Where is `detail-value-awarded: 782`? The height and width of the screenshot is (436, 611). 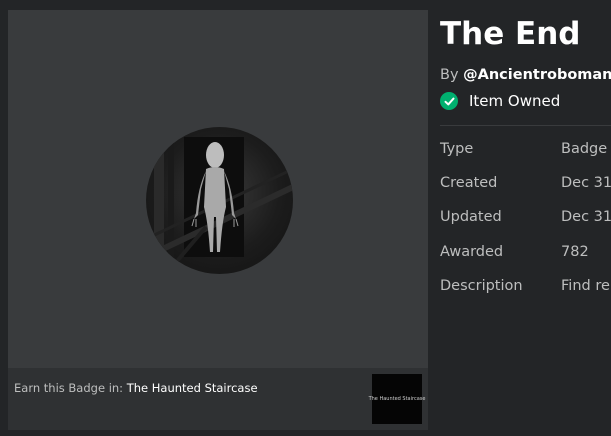 detail-value-awarded: 782 is located at coordinates (575, 252).